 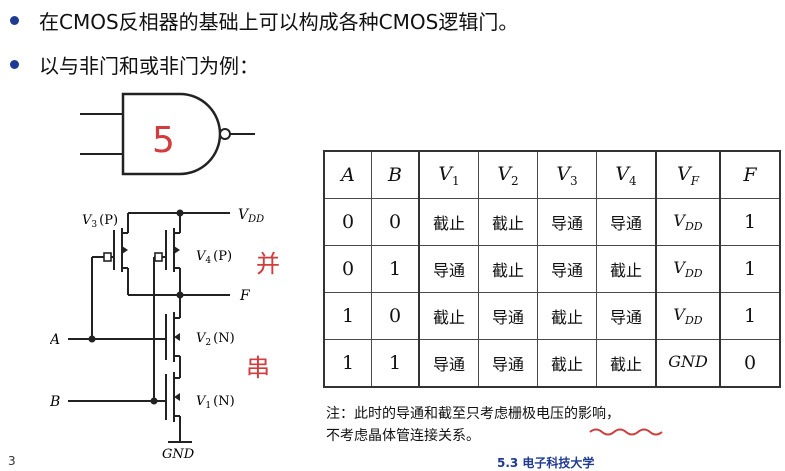 What do you see at coordinates (546, 463) in the screenshot?
I see `footer-text: 5.3 电子科技大学` at bounding box center [546, 463].